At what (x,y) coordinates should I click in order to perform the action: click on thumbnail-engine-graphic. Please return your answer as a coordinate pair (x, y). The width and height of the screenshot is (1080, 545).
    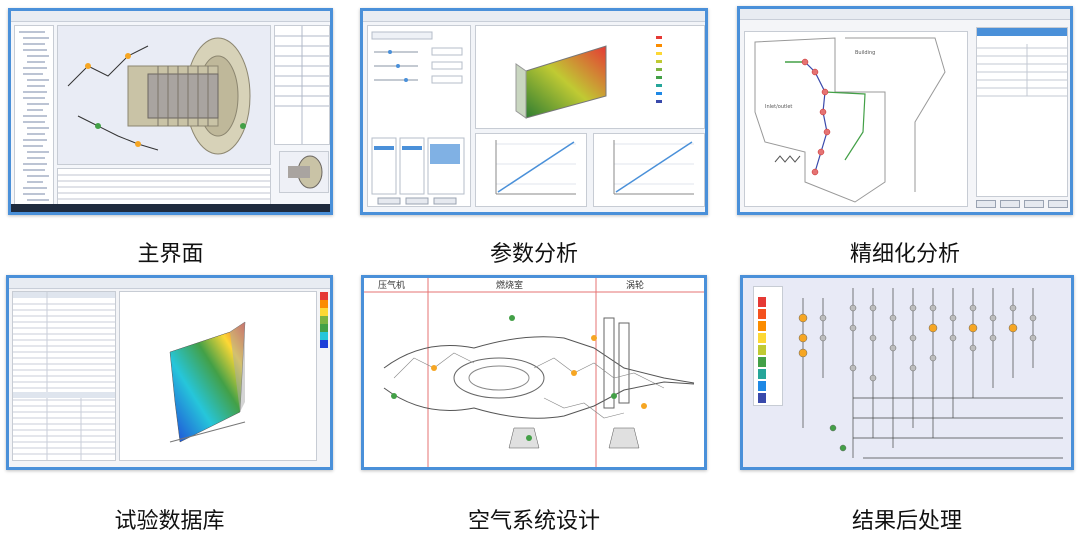
    Looking at the image, I should click on (305, 172).